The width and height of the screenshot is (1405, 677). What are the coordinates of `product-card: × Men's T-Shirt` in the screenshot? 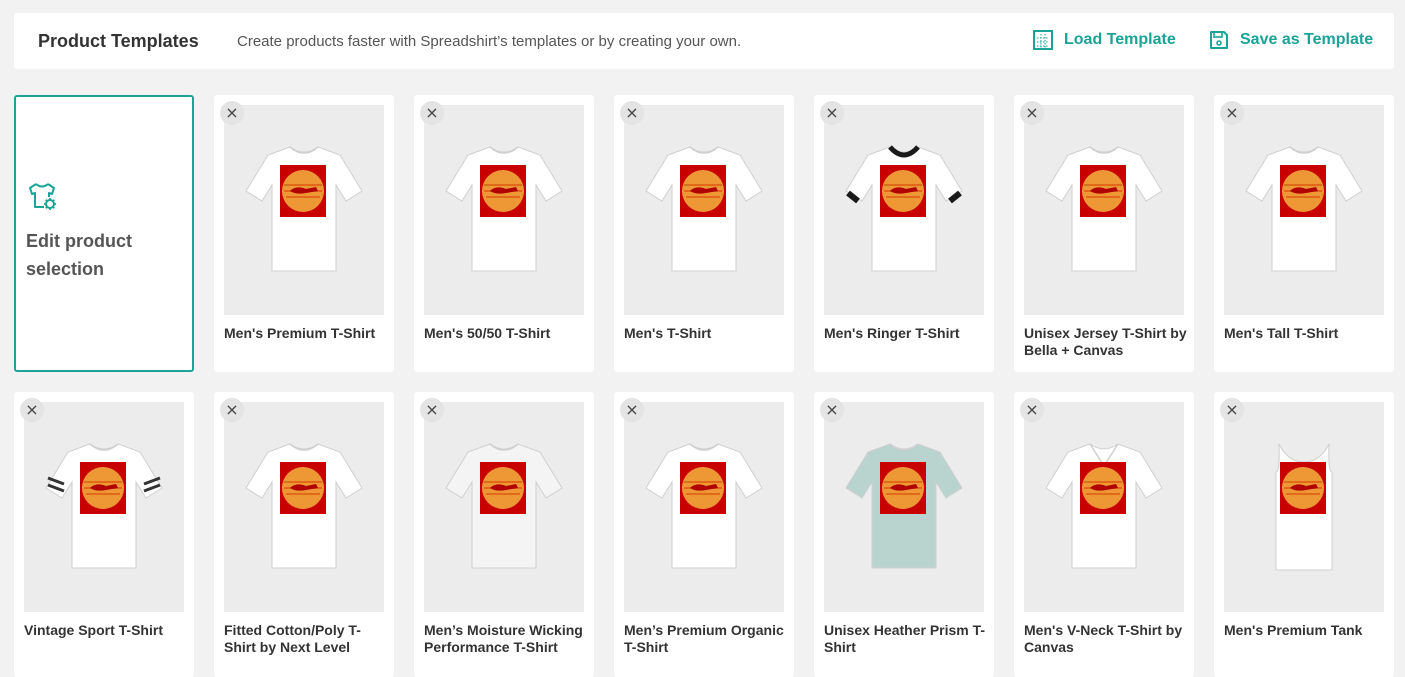 It's located at (704, 233).